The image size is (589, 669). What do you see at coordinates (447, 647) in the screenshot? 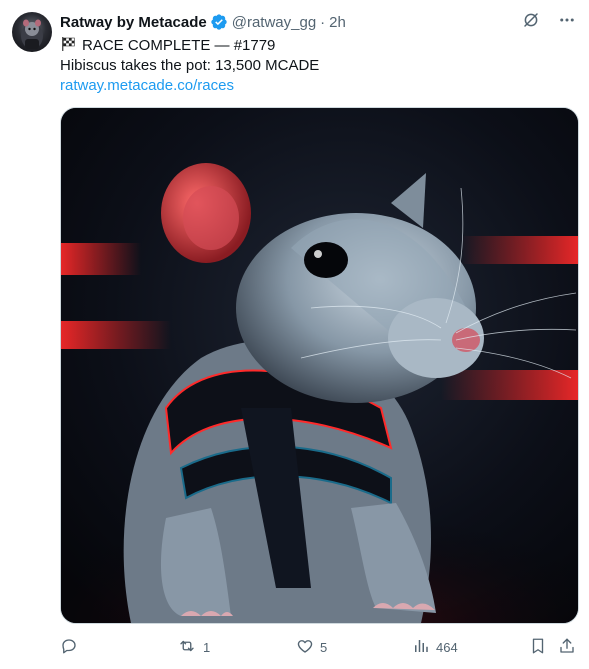
I see `views-count: 464` at bounding box center [447, 647].